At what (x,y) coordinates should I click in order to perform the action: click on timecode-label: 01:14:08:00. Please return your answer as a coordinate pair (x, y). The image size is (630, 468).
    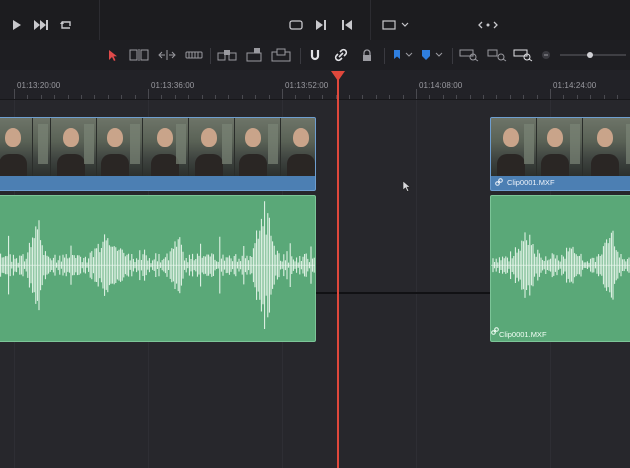
    Looking at the image, I should click on (441, 85).